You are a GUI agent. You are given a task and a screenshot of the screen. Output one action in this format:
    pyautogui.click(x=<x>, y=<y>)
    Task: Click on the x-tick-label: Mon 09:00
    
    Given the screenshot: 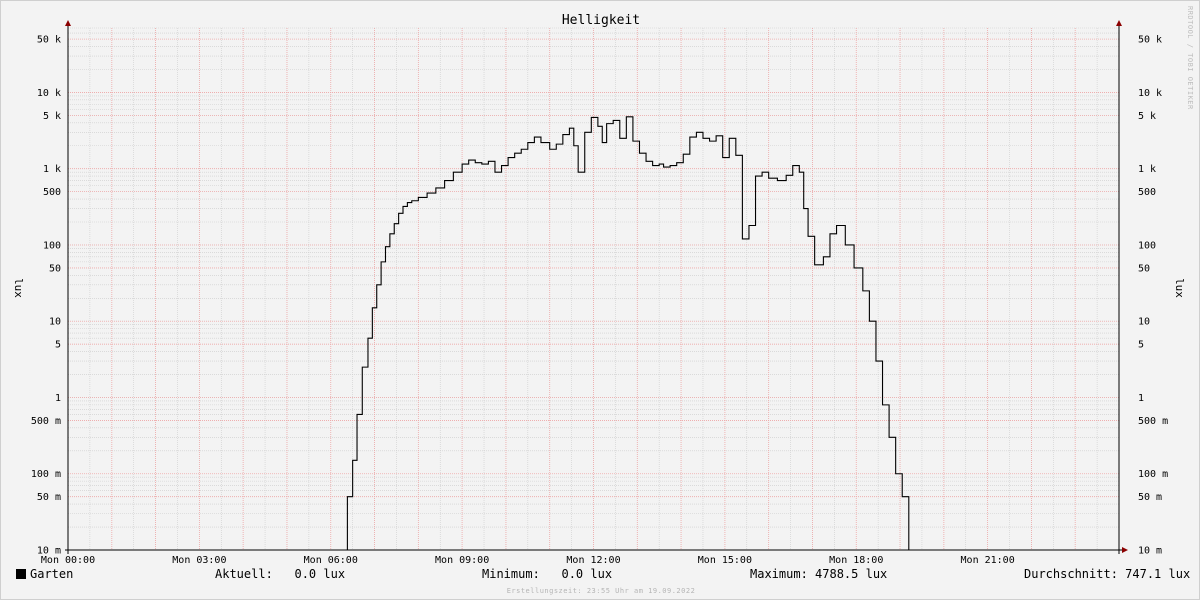 What is the action you would take?
    pyautogui.click(x=462, y=560)
    